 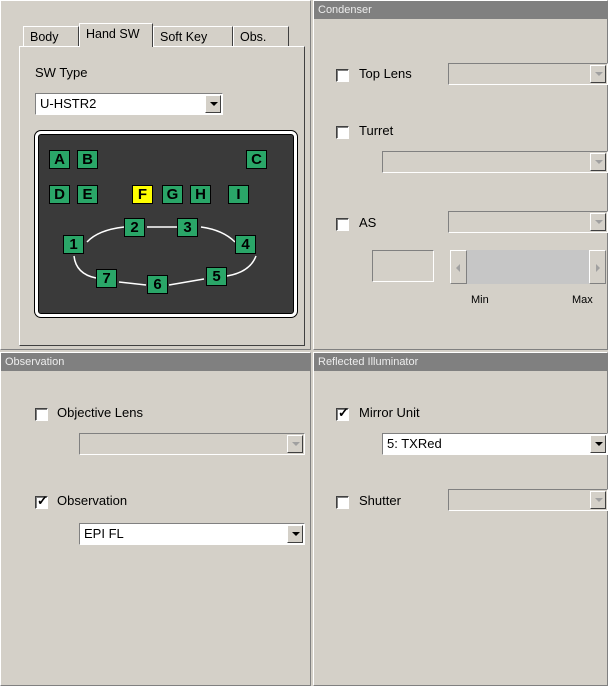 I want to click on key-g: G, so click(x=172, y=194).